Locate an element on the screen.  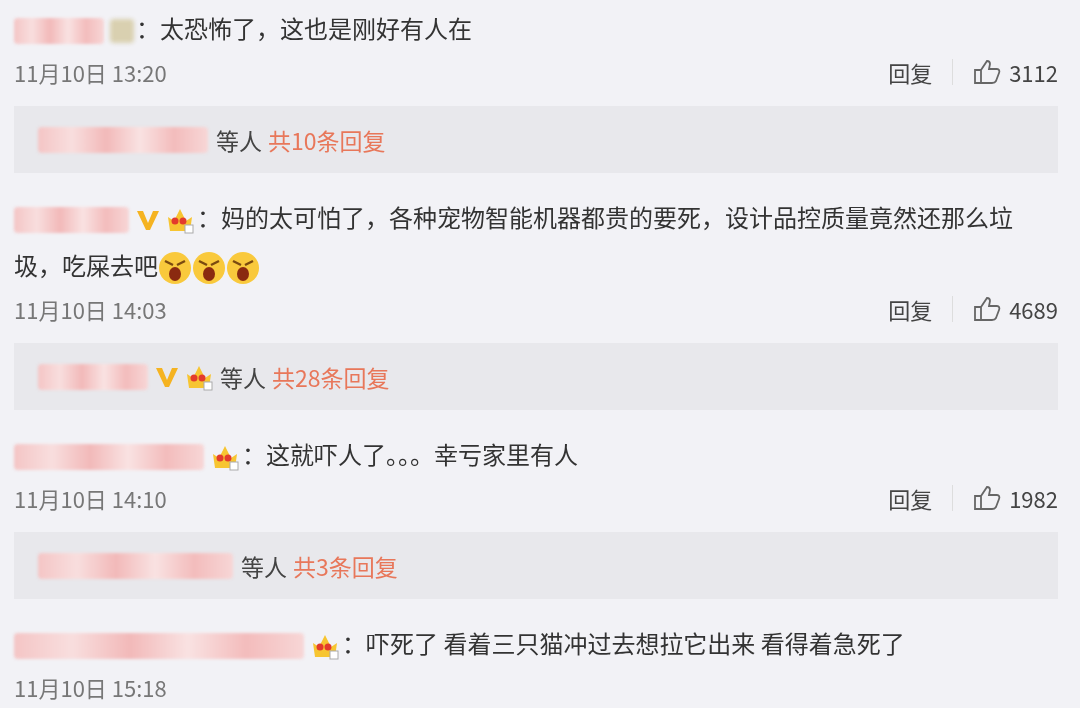
like-count: 4689 is located at coordinates (1033, 309).